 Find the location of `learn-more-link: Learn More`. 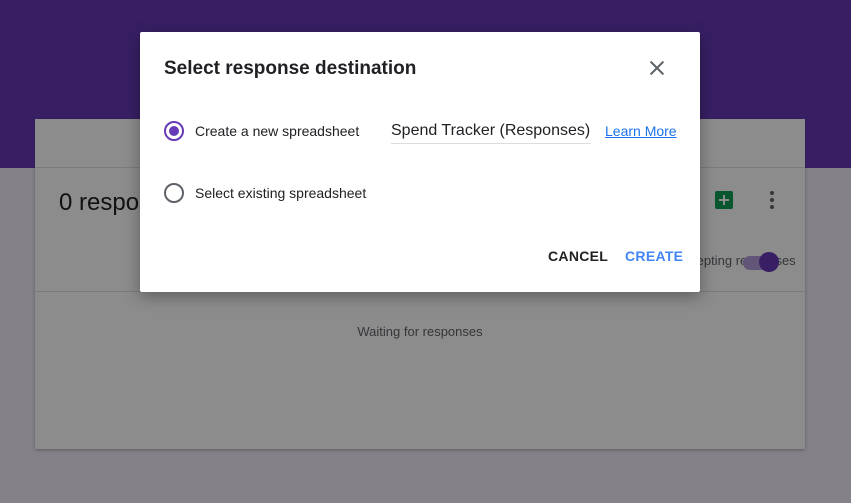

learn-more-link: Learn More is located at coordinates (641, 131).